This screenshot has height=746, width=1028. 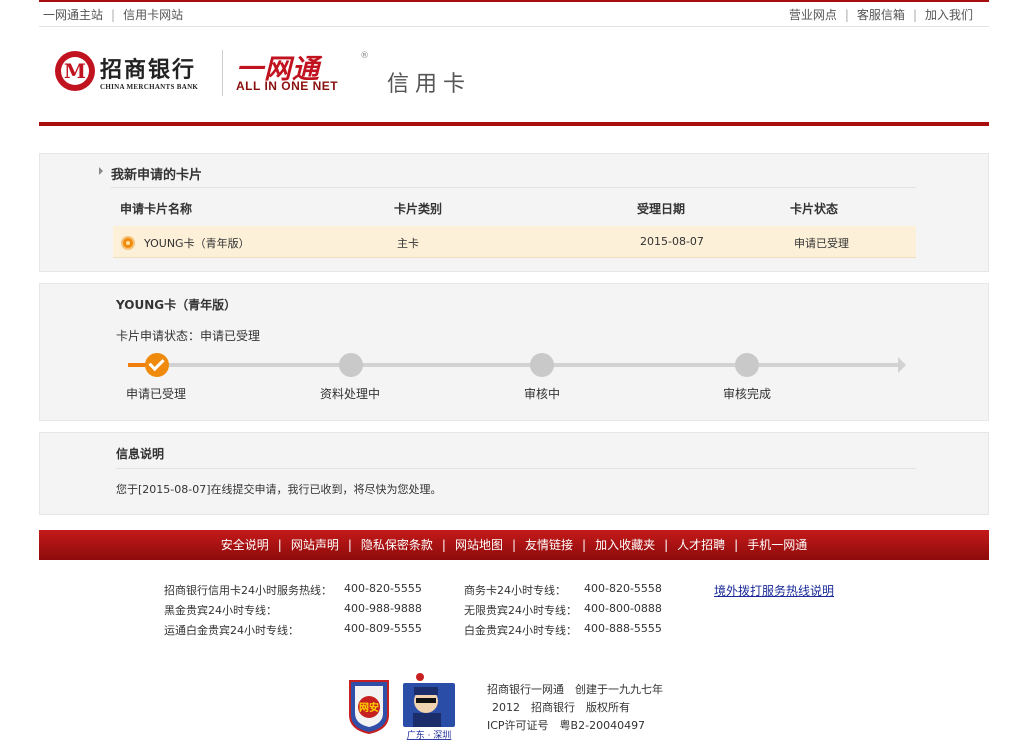 I want to click on badge-caption: 广东 · 深圳, so click(x=429, y=735).